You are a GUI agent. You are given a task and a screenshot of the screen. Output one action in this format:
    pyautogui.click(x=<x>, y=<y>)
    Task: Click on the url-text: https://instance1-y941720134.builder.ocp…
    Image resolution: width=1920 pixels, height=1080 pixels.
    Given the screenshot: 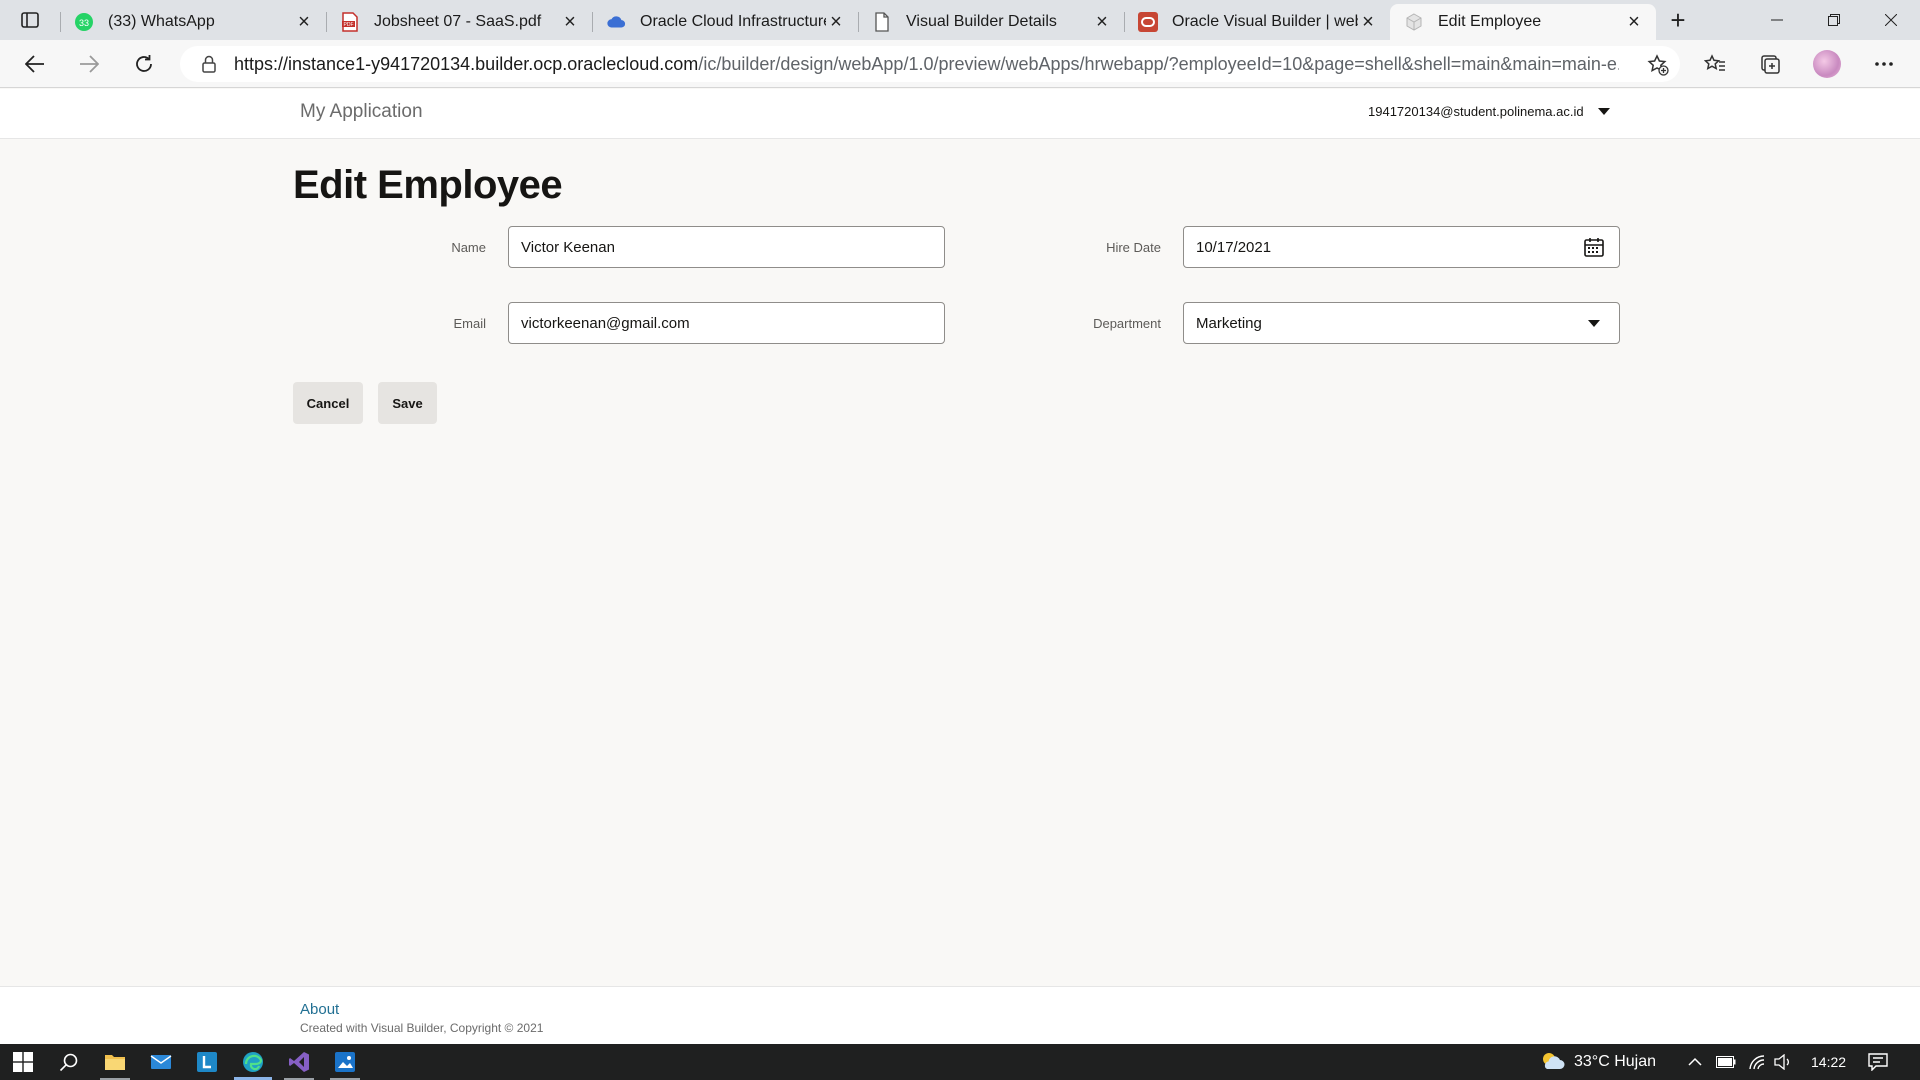 What is the action you would take?
    pyautogui.click(x=926, y=64)
    